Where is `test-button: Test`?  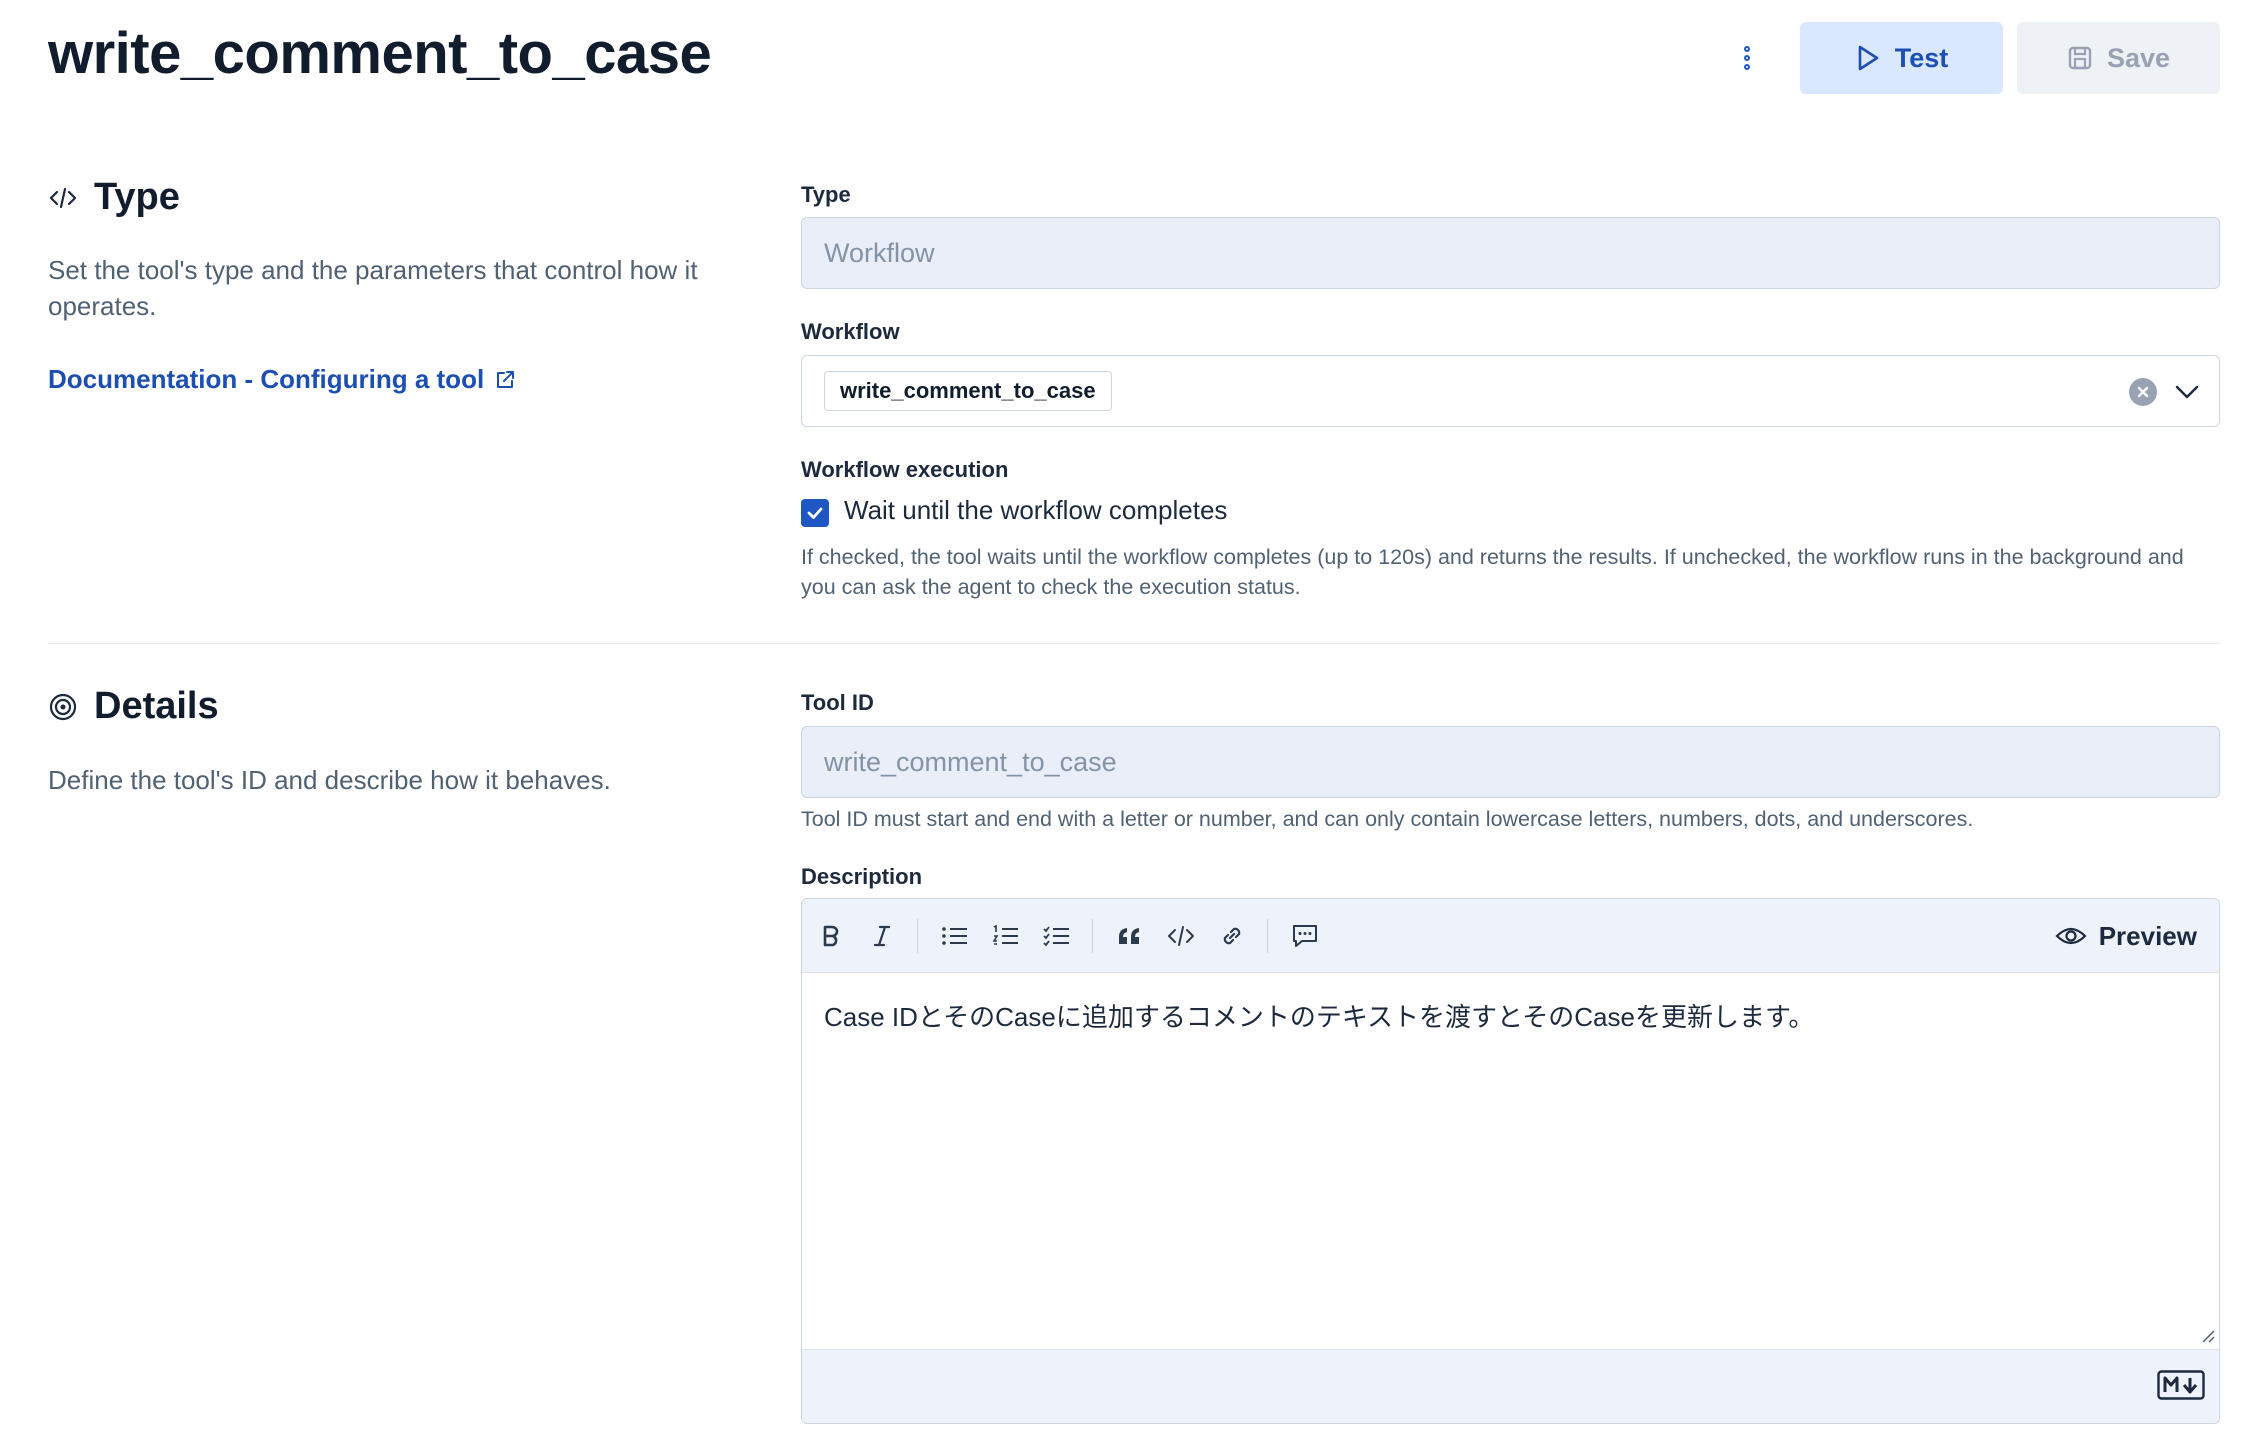 test-button: Test is located at coordinates (1901, 58).